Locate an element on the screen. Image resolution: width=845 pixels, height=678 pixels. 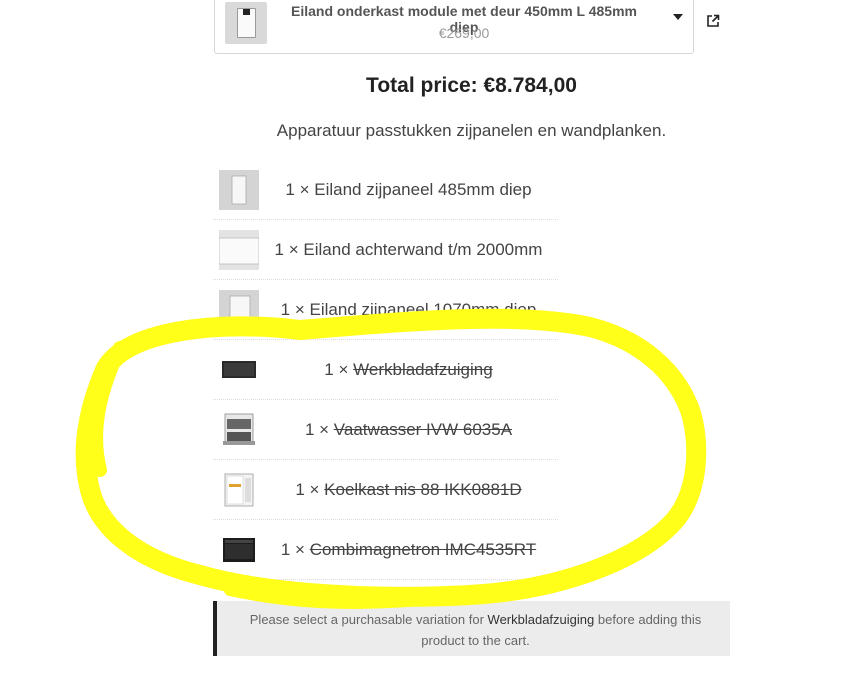
item-name: Koelkast nis 88 IKK0881D is located at coordinates (423, 489).